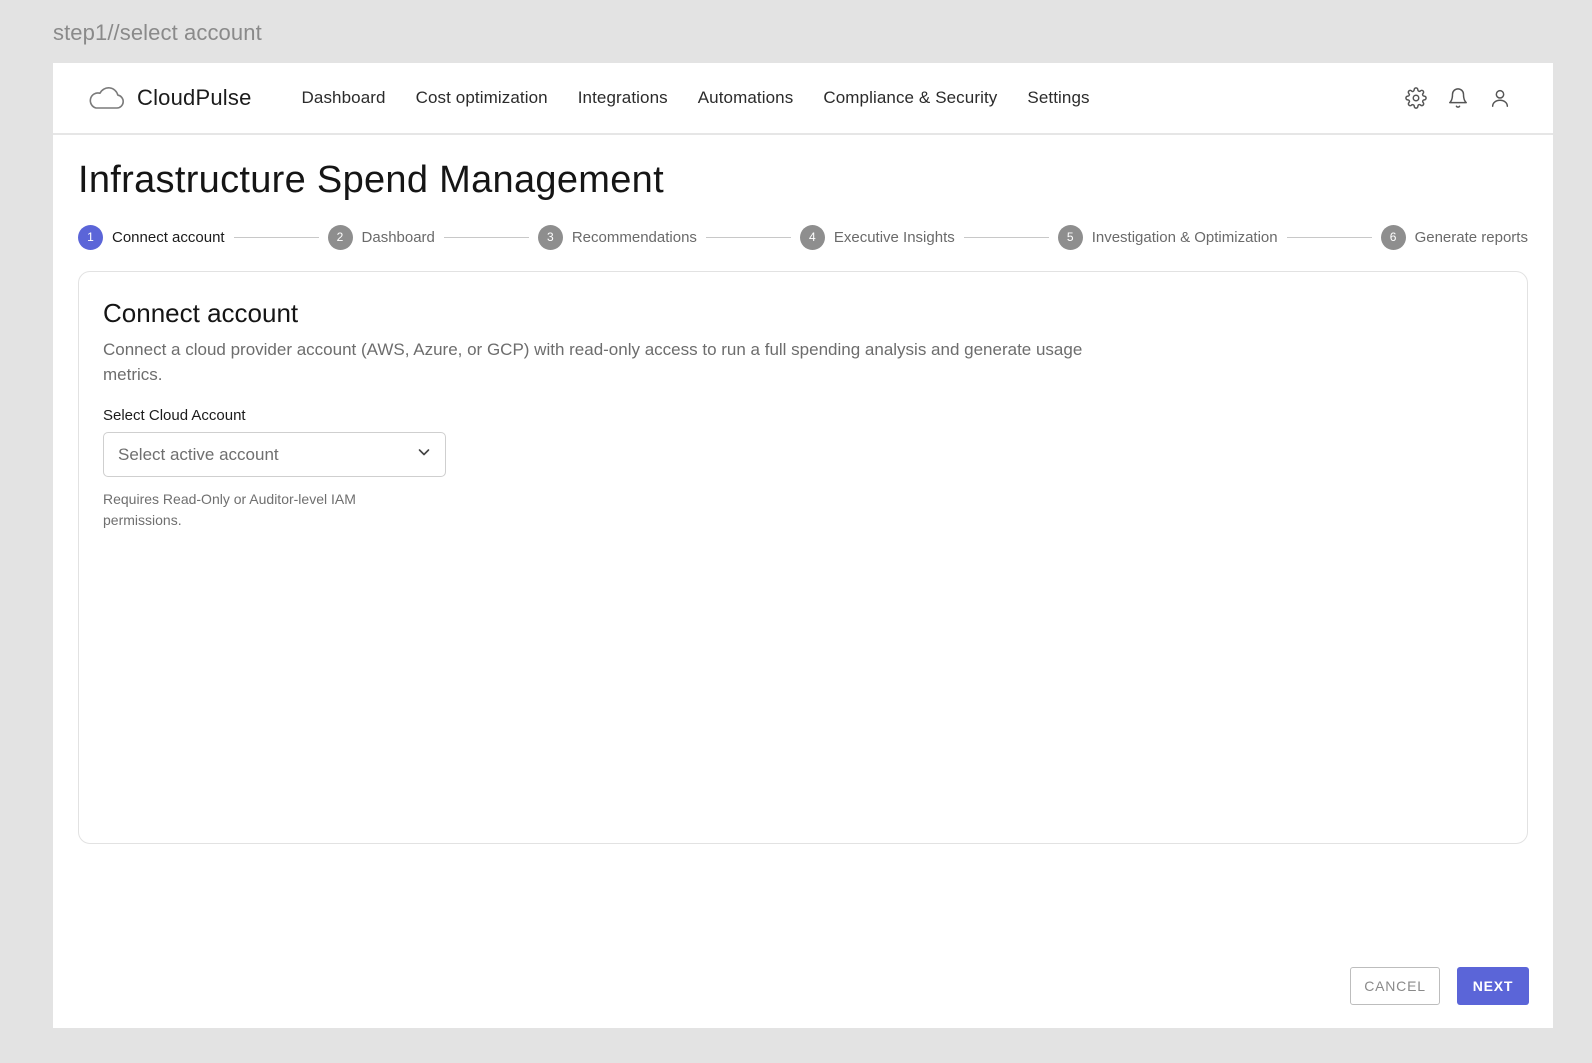 The width and height of the screenshot is (1592, 1063). What do you see at coordinates (746, 98) in the screenshot?
I see `nav-item-automations: Automations` at bounding box center [746, 98].